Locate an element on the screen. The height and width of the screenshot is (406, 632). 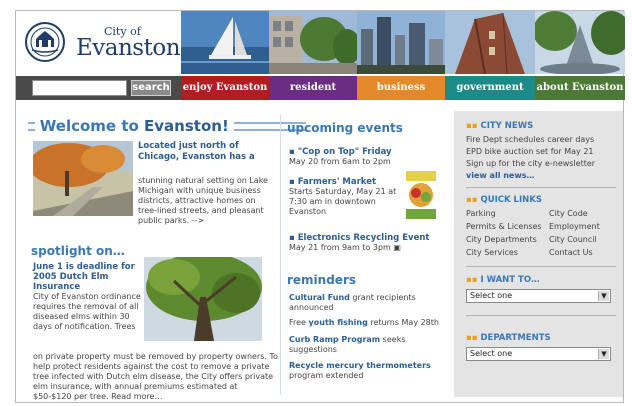
i-want-to-select: Select one ▼ is located at coordinates (538, 296).